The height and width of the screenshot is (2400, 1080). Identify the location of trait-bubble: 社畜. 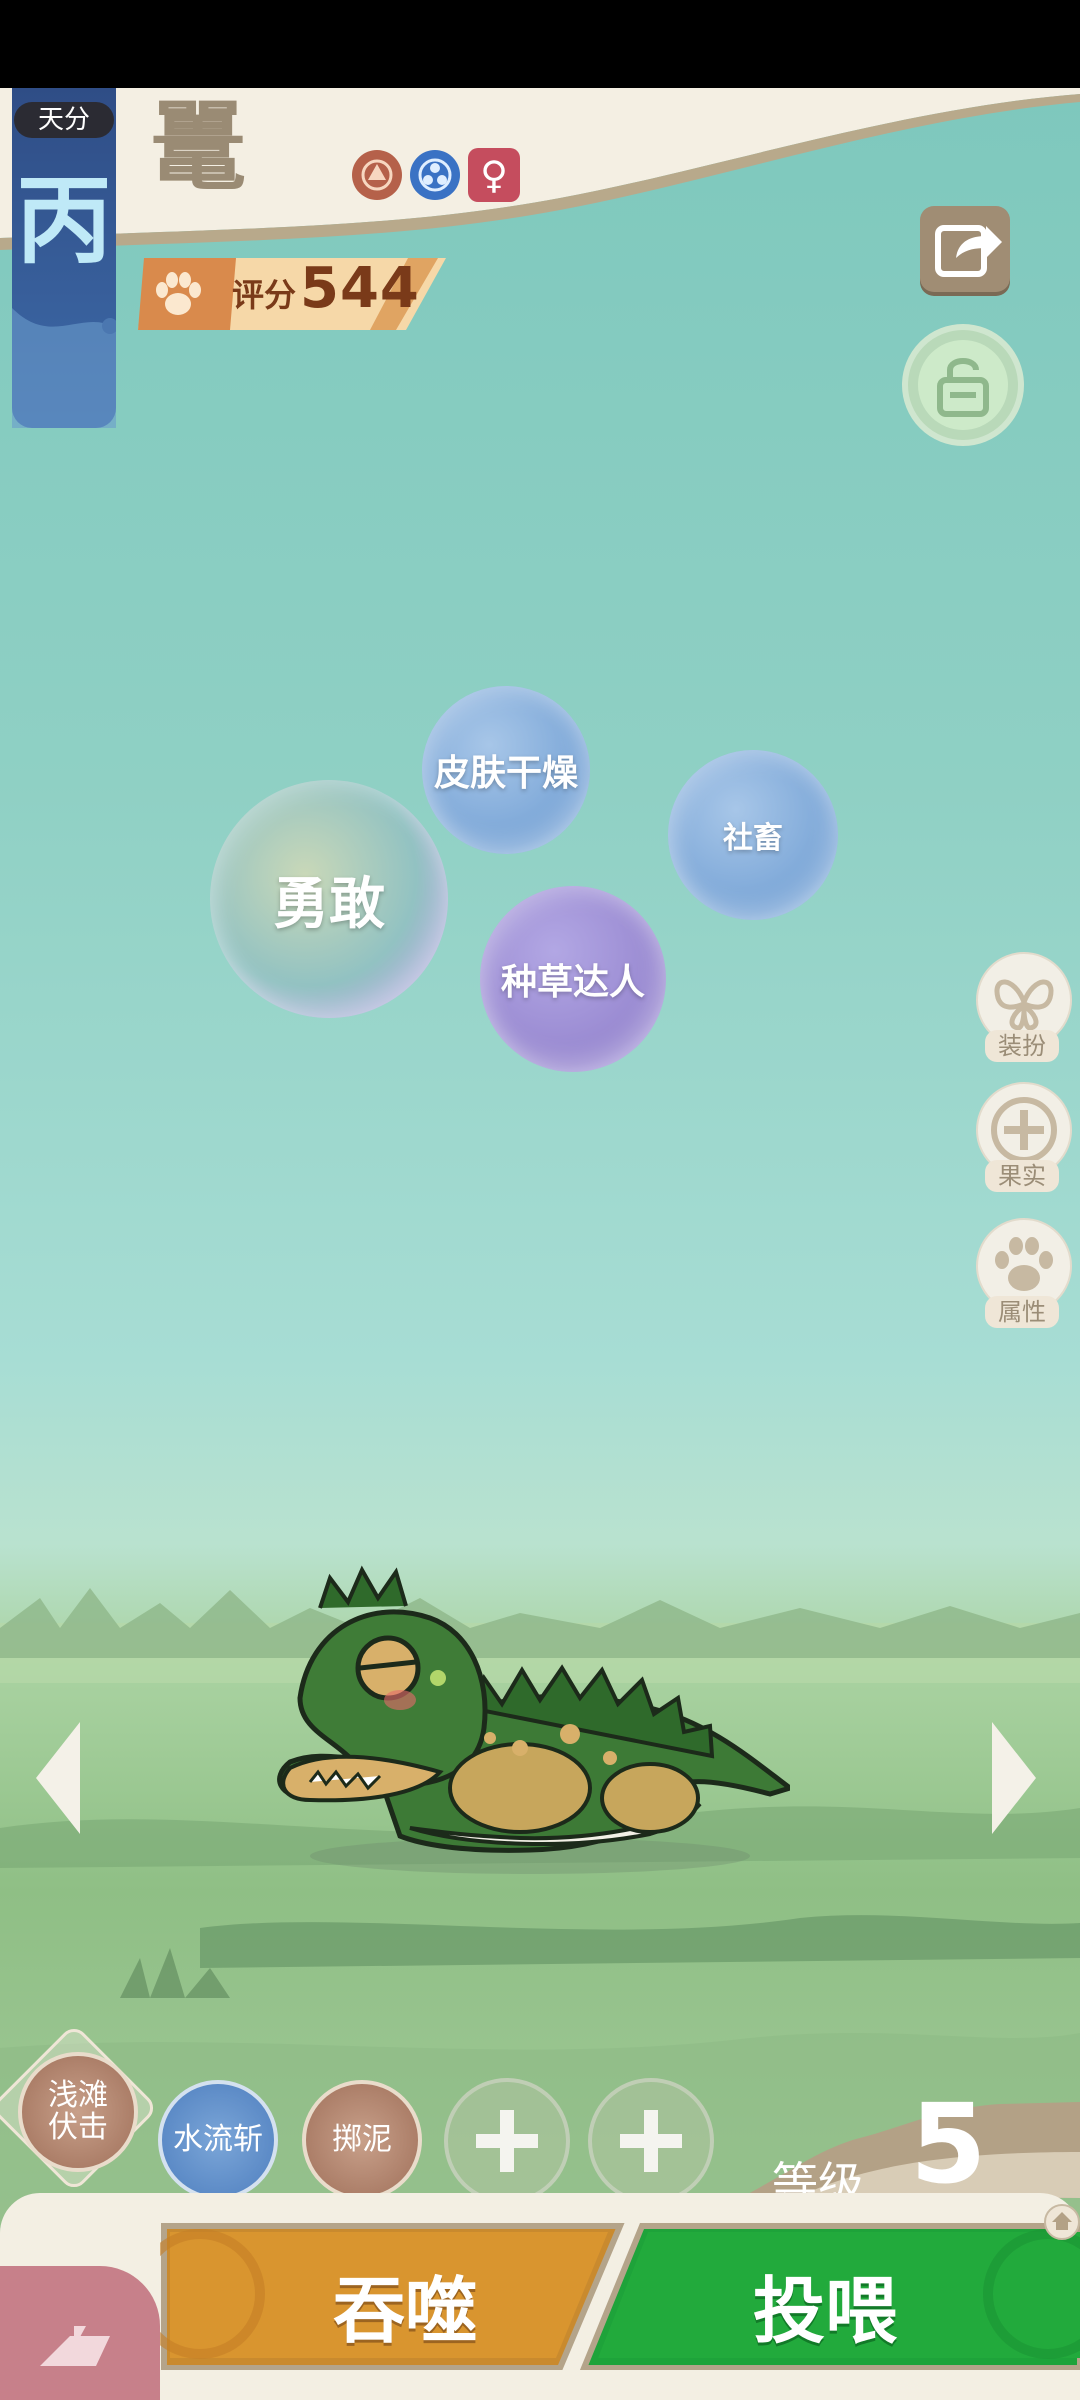
(753, 835).